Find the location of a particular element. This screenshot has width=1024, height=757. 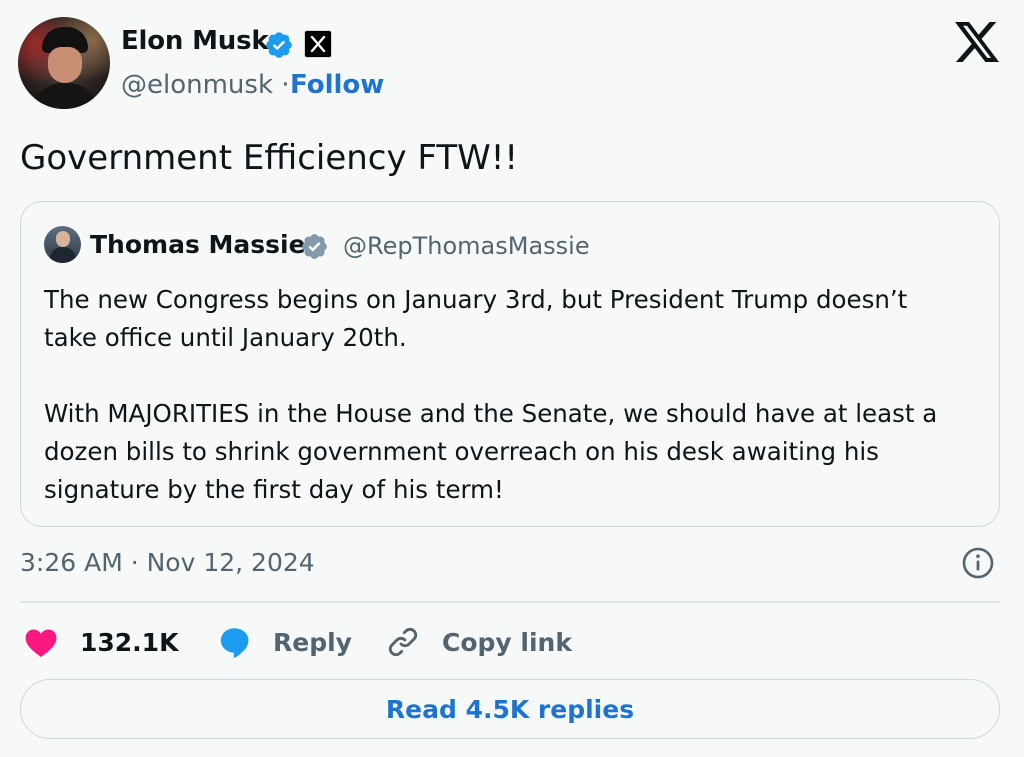

reply-label: Reply is located at coordinates (312, 642).